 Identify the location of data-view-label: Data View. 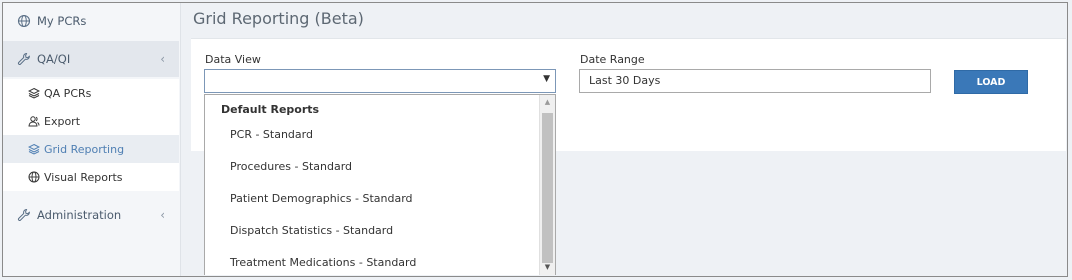
(233, 59).